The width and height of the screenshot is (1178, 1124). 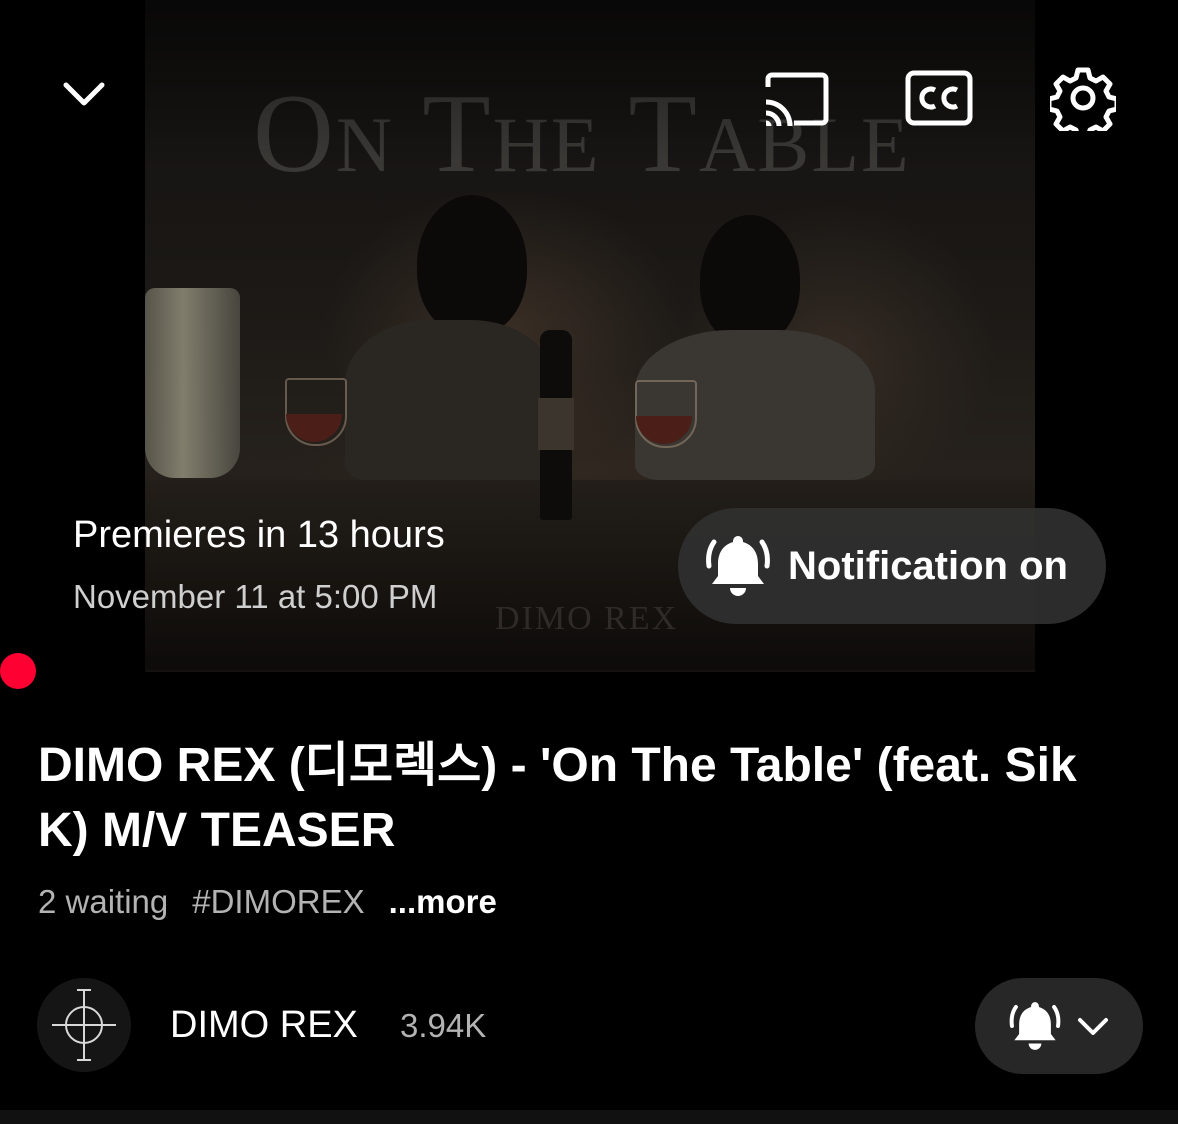 What do you see at coordinates (443, 902) in the screenshot?
I see `more-link: ...more` at bounding box center [443, 902].